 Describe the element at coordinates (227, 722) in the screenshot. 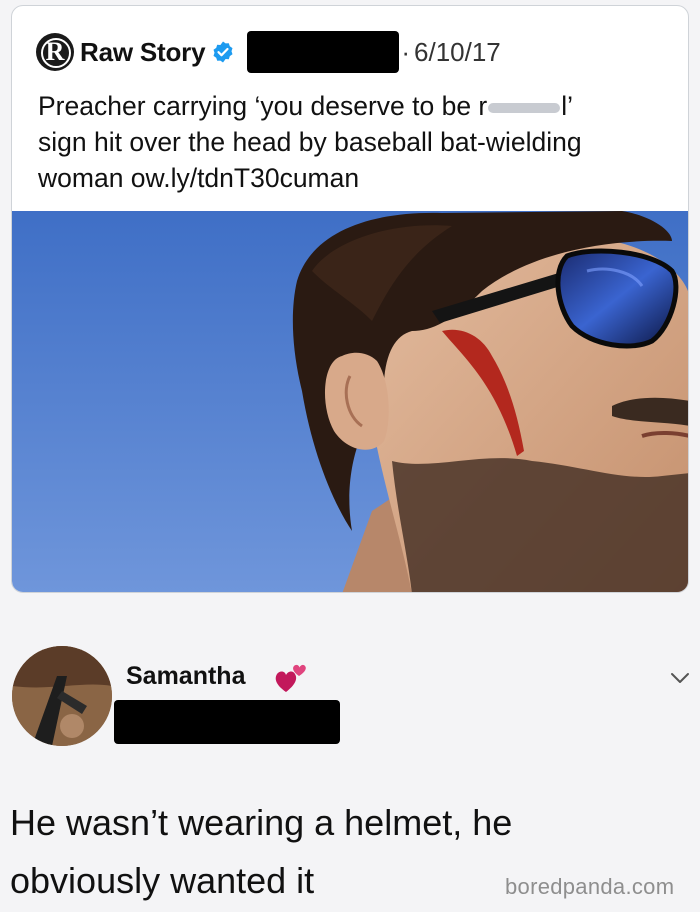

I see `redacted-reply-handle` at that location.